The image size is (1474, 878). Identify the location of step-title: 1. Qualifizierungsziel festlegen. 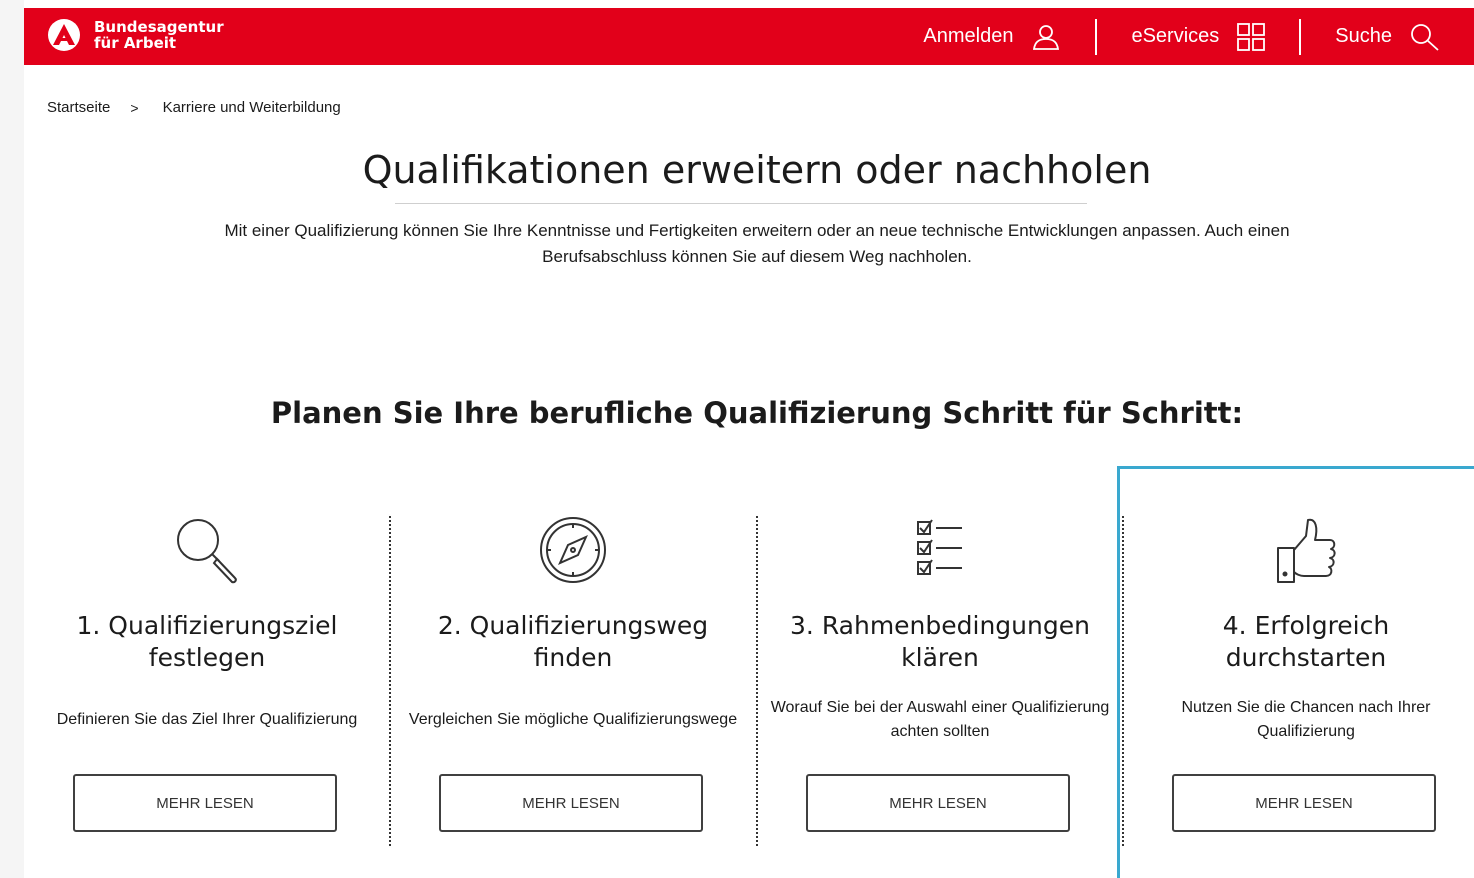
(207, 642).